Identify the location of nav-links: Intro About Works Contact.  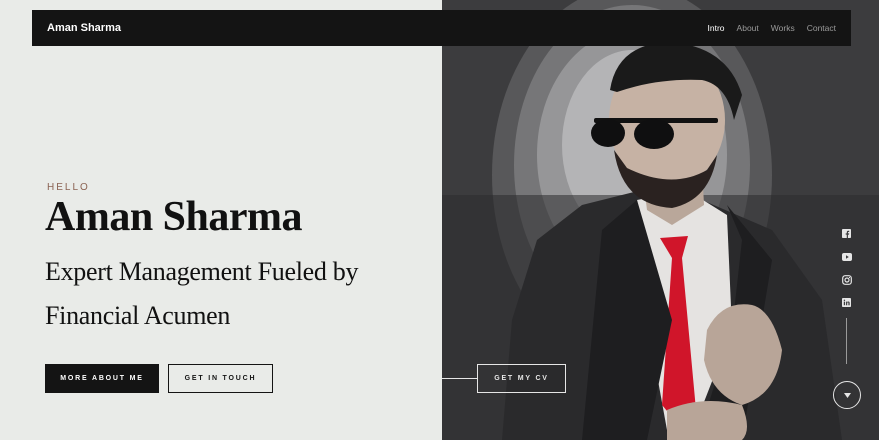
(772, 28).